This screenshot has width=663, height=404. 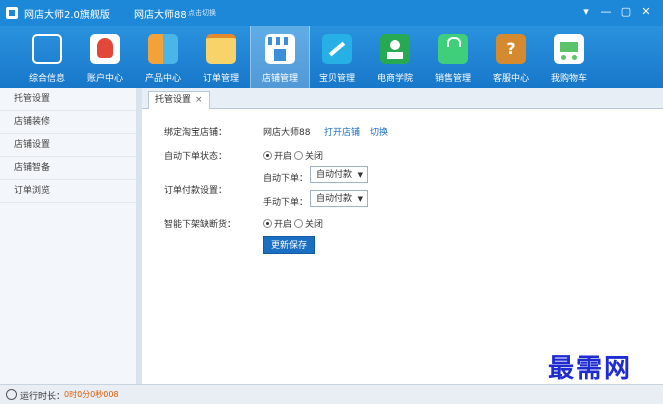 I want to click on toolbar-item-products: 产品中心, so click(x=163, y=57).